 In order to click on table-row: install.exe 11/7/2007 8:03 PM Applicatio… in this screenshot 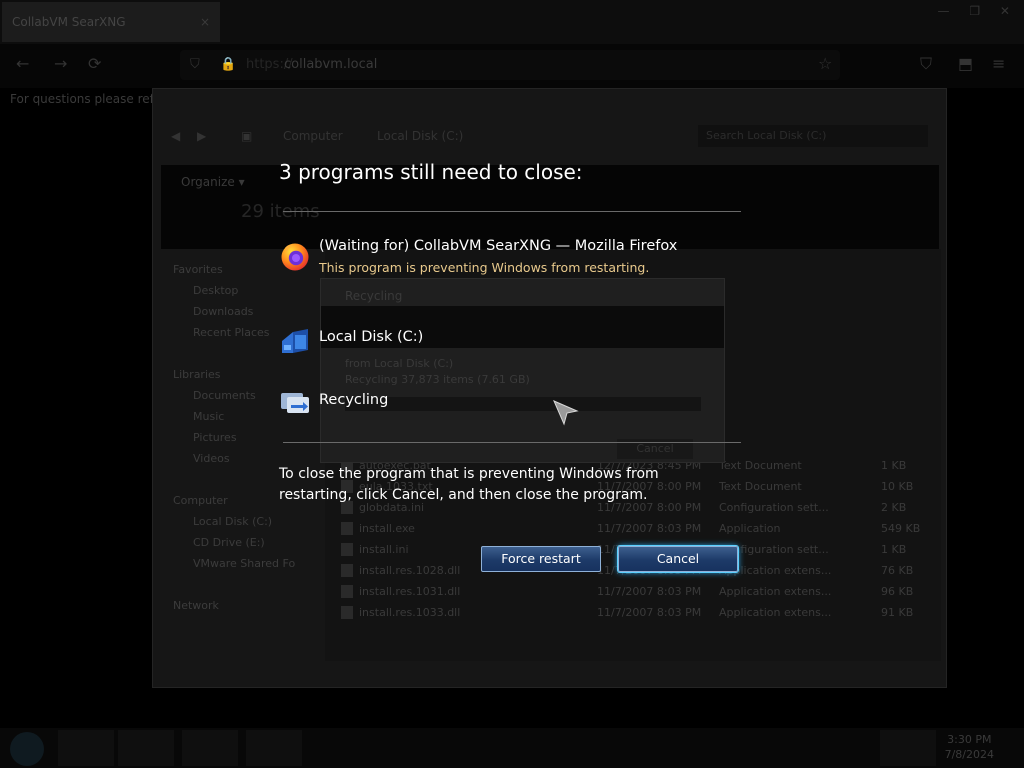, I will do `click(636, 528)`.